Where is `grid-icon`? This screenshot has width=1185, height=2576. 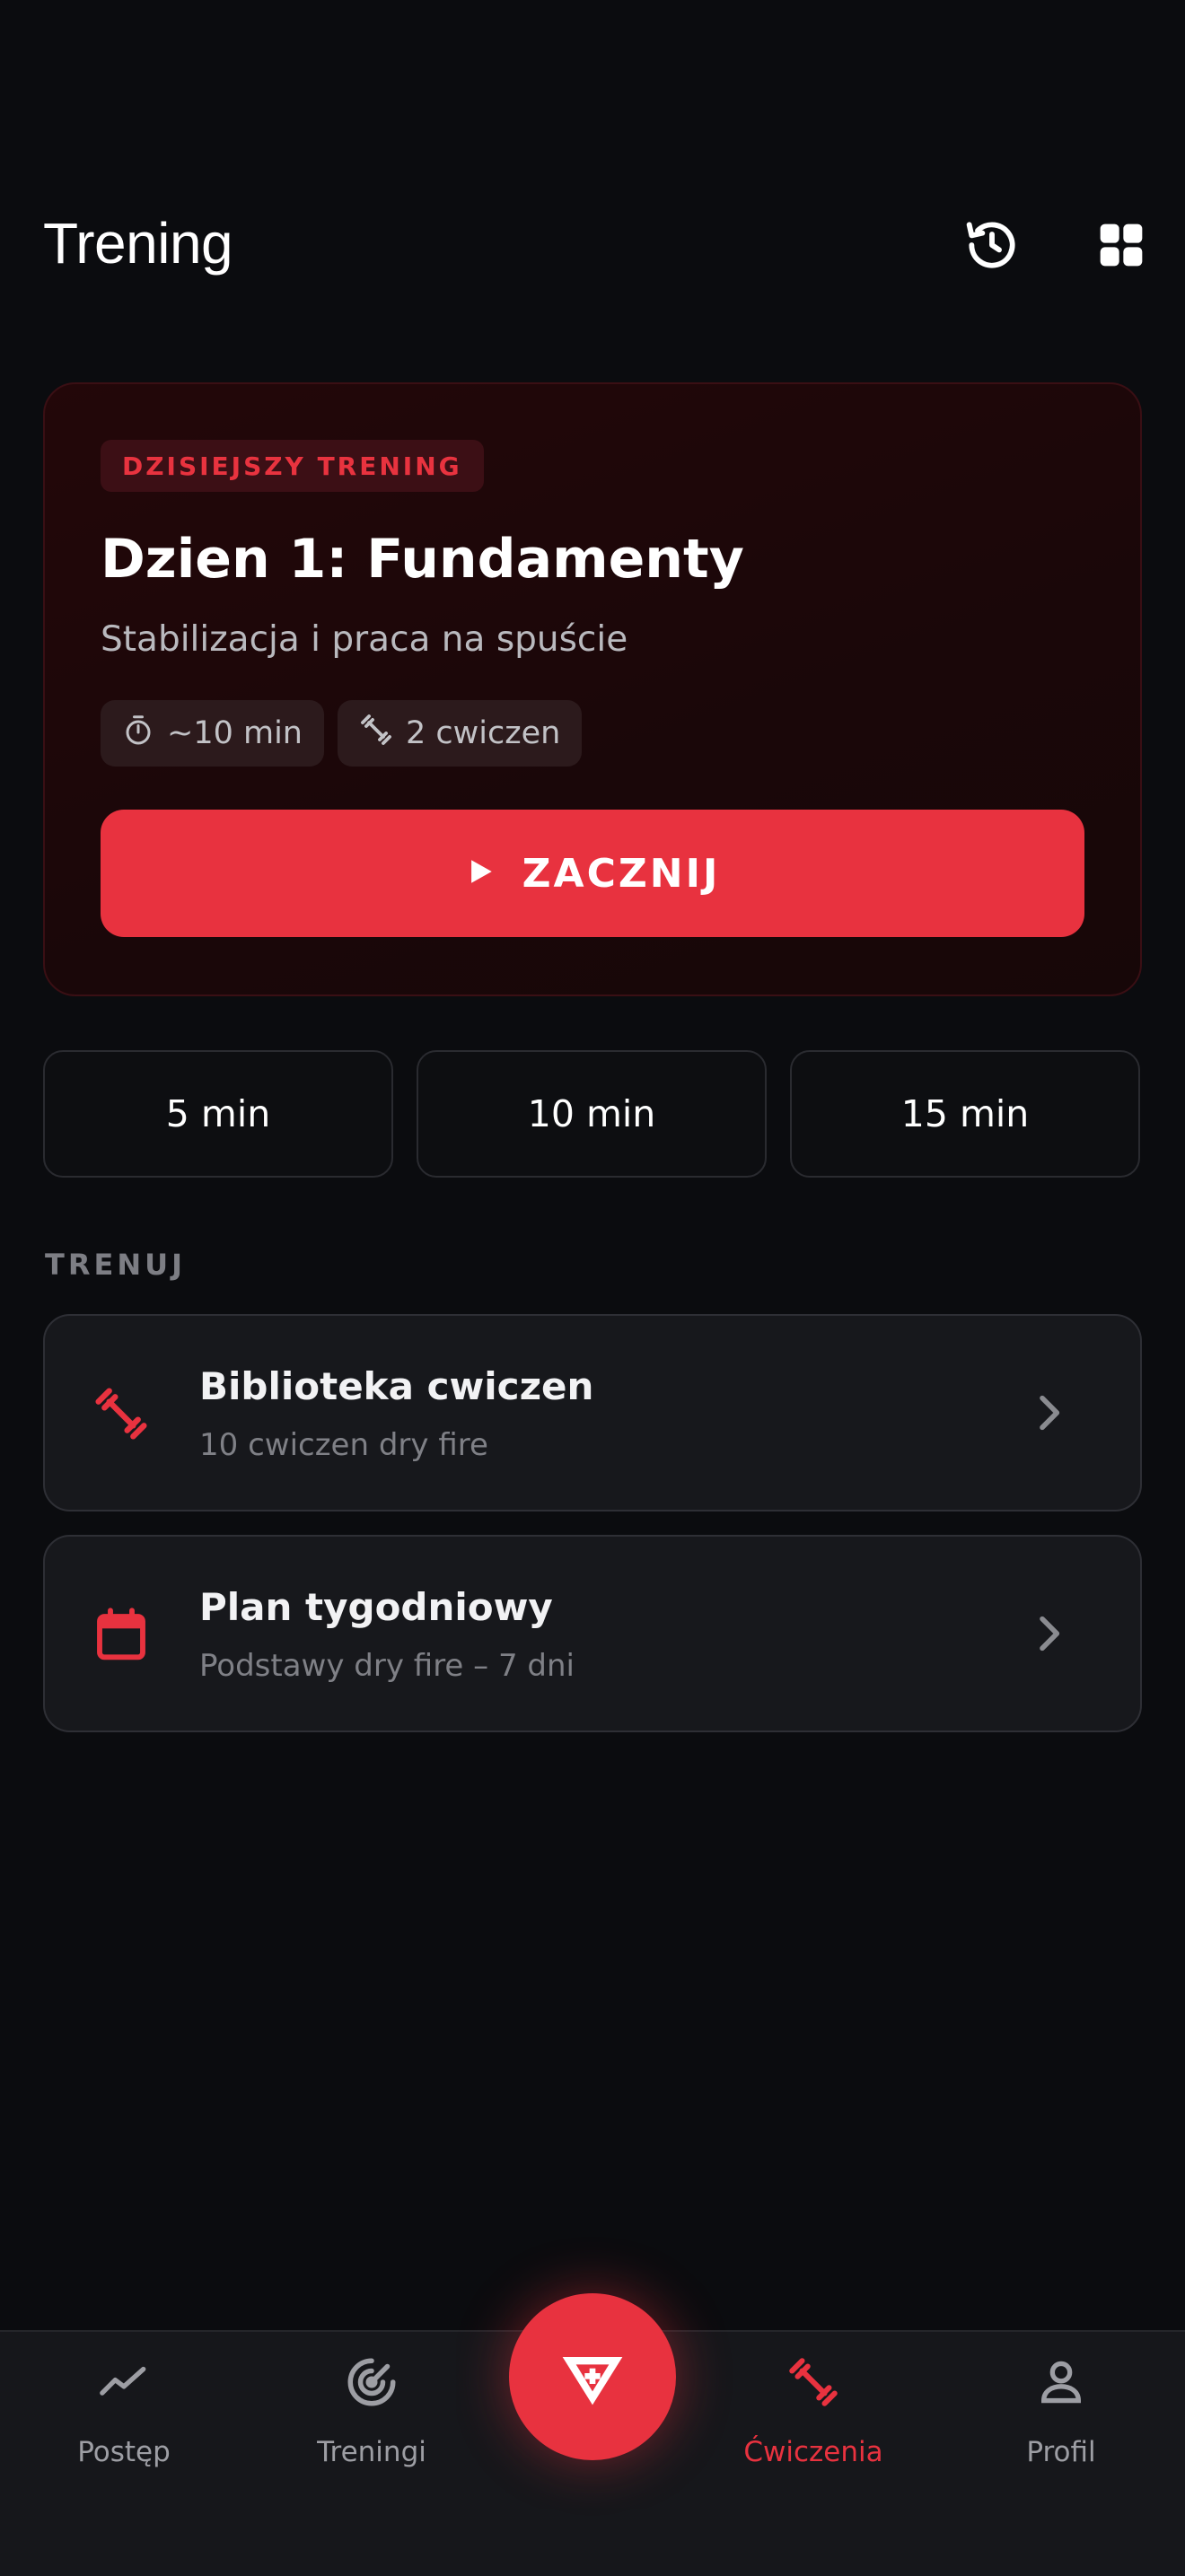 grid-icon is located at coordinates (1121, 245).